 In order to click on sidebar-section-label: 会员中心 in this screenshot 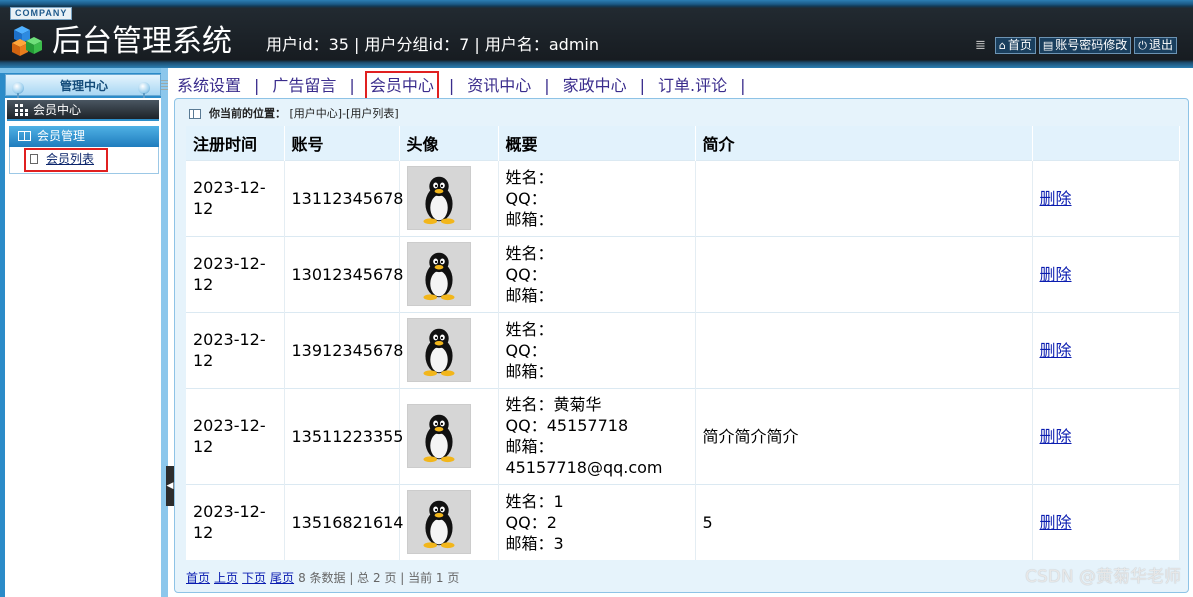, I will do `click(57, 110)`.